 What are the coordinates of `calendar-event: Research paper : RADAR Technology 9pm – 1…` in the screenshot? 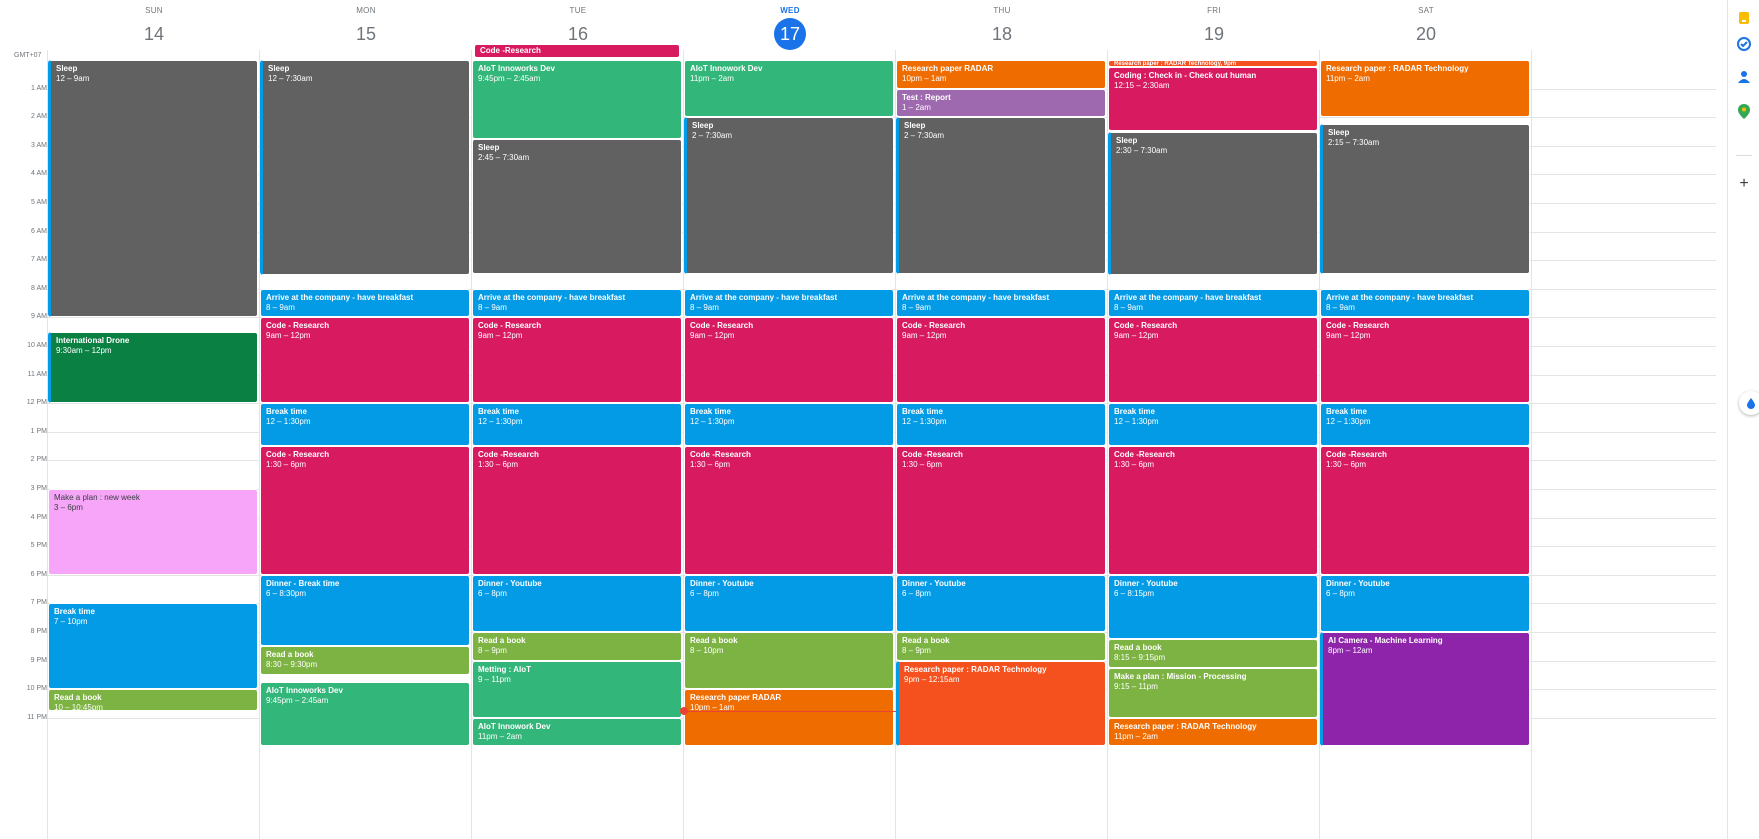 It's located at (1001, 703).